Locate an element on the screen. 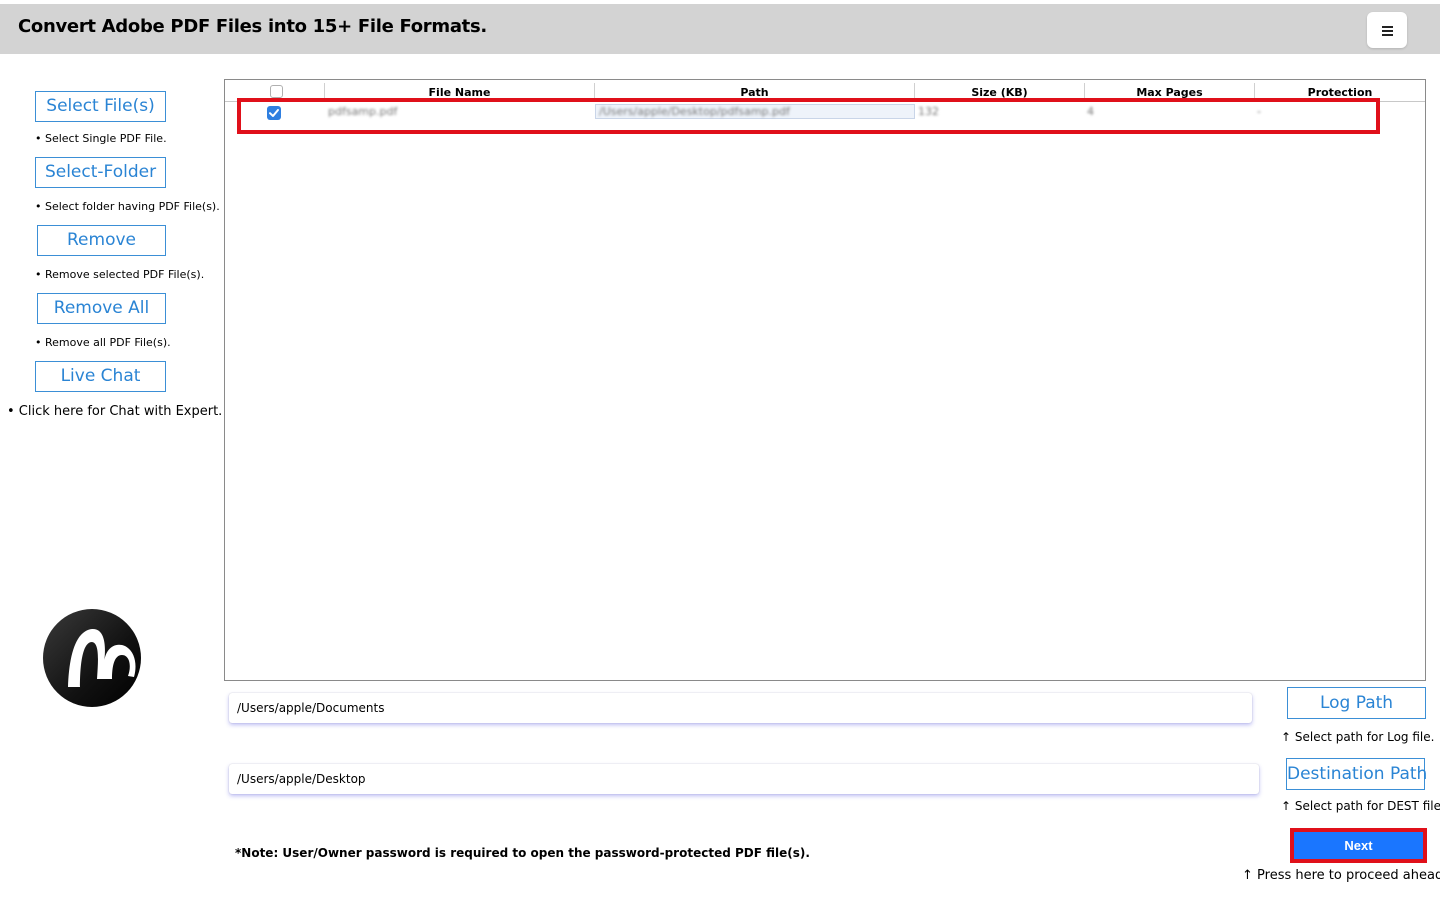  remove-all-button: Remove All is located at coordinates (101, 308).